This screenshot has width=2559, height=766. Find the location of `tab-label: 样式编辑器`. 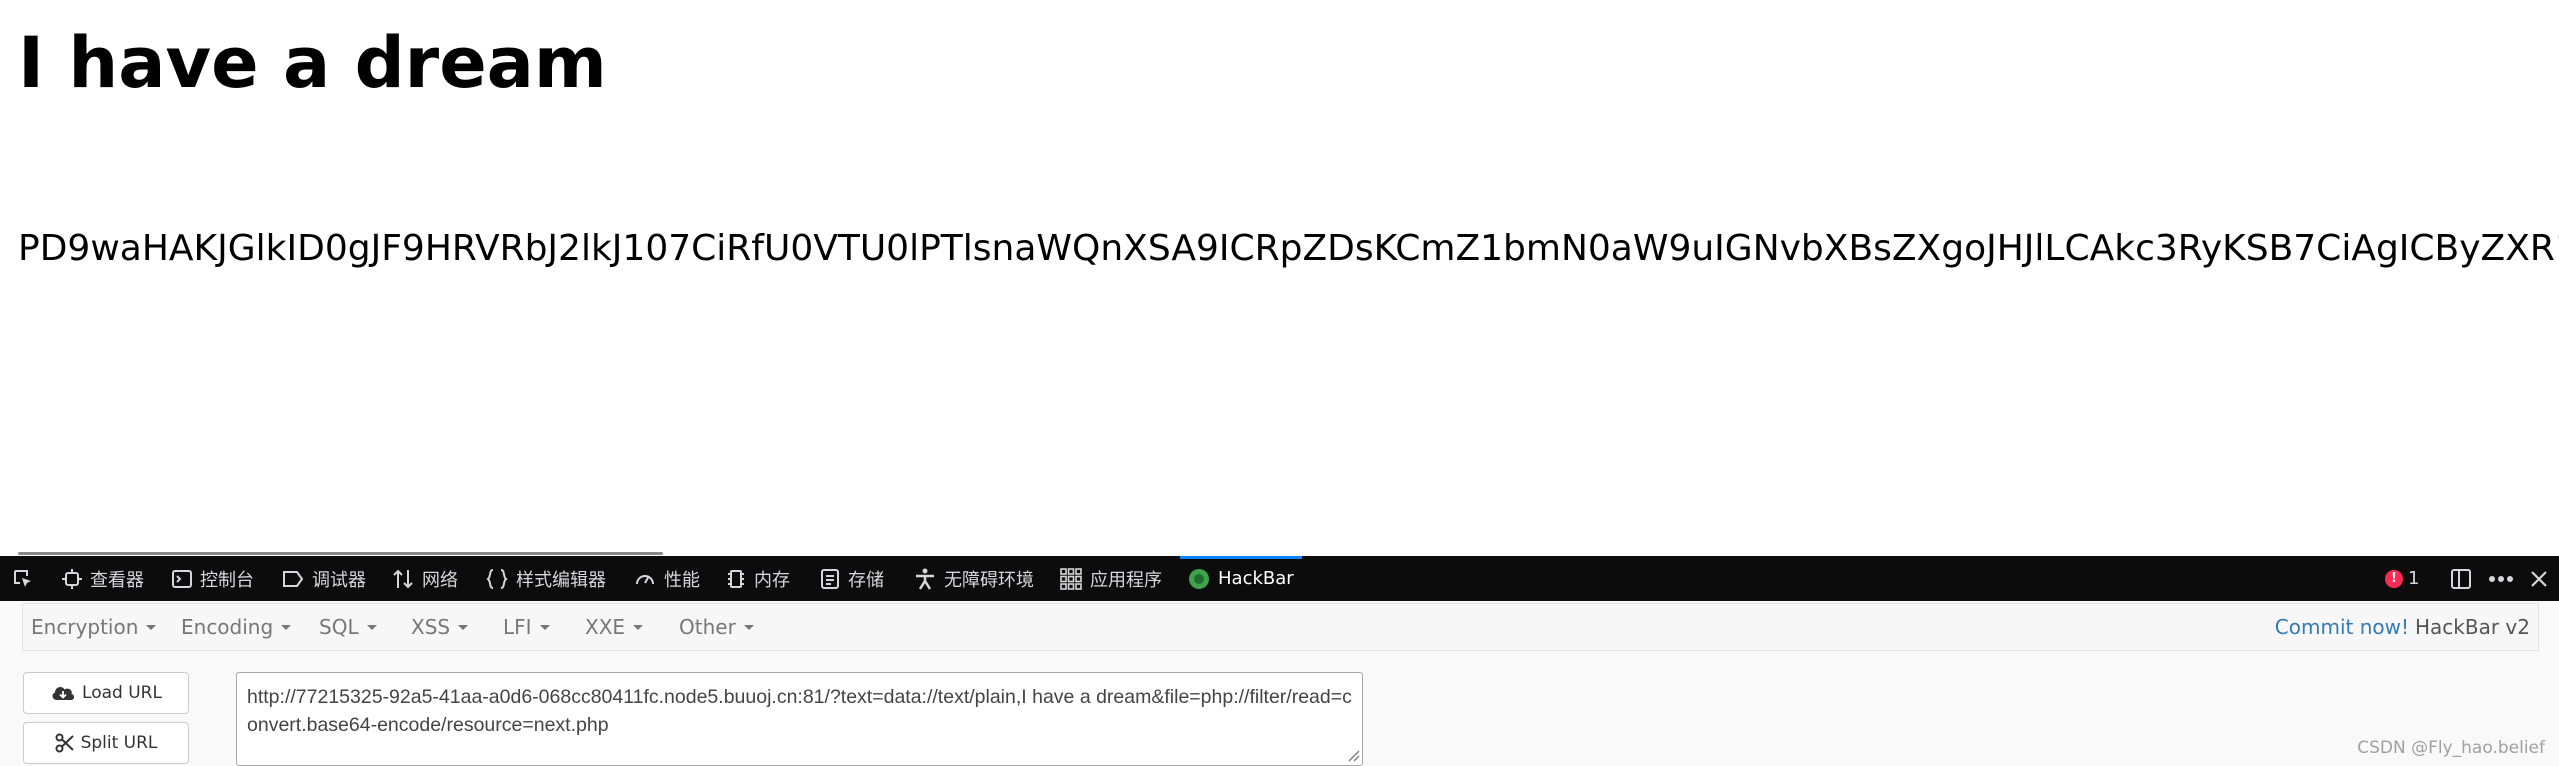

tab-label: 样式编辑器 is located at coordinates (561, 580).